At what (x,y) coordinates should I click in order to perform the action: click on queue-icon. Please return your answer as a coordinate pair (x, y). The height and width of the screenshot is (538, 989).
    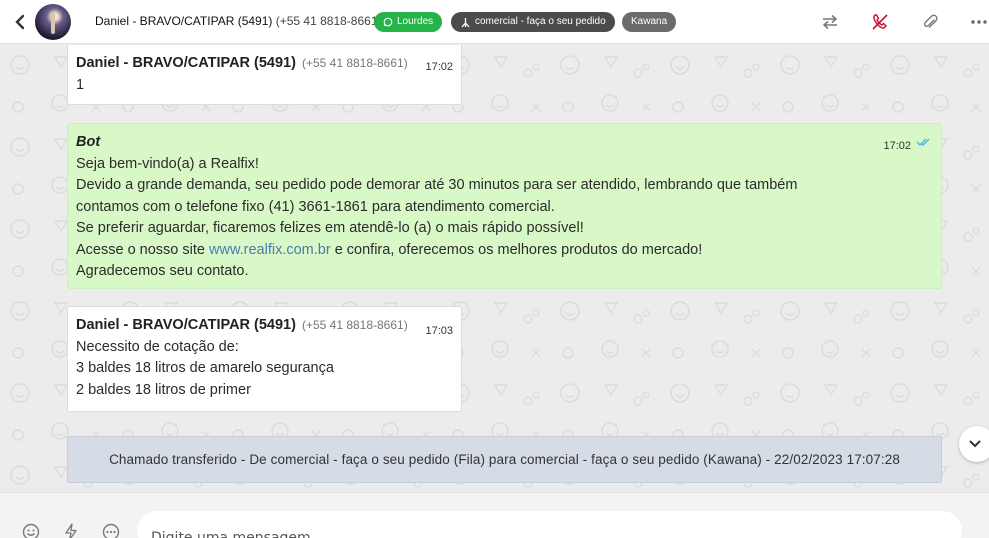
    Looking at the image, I should click on (465, 22).